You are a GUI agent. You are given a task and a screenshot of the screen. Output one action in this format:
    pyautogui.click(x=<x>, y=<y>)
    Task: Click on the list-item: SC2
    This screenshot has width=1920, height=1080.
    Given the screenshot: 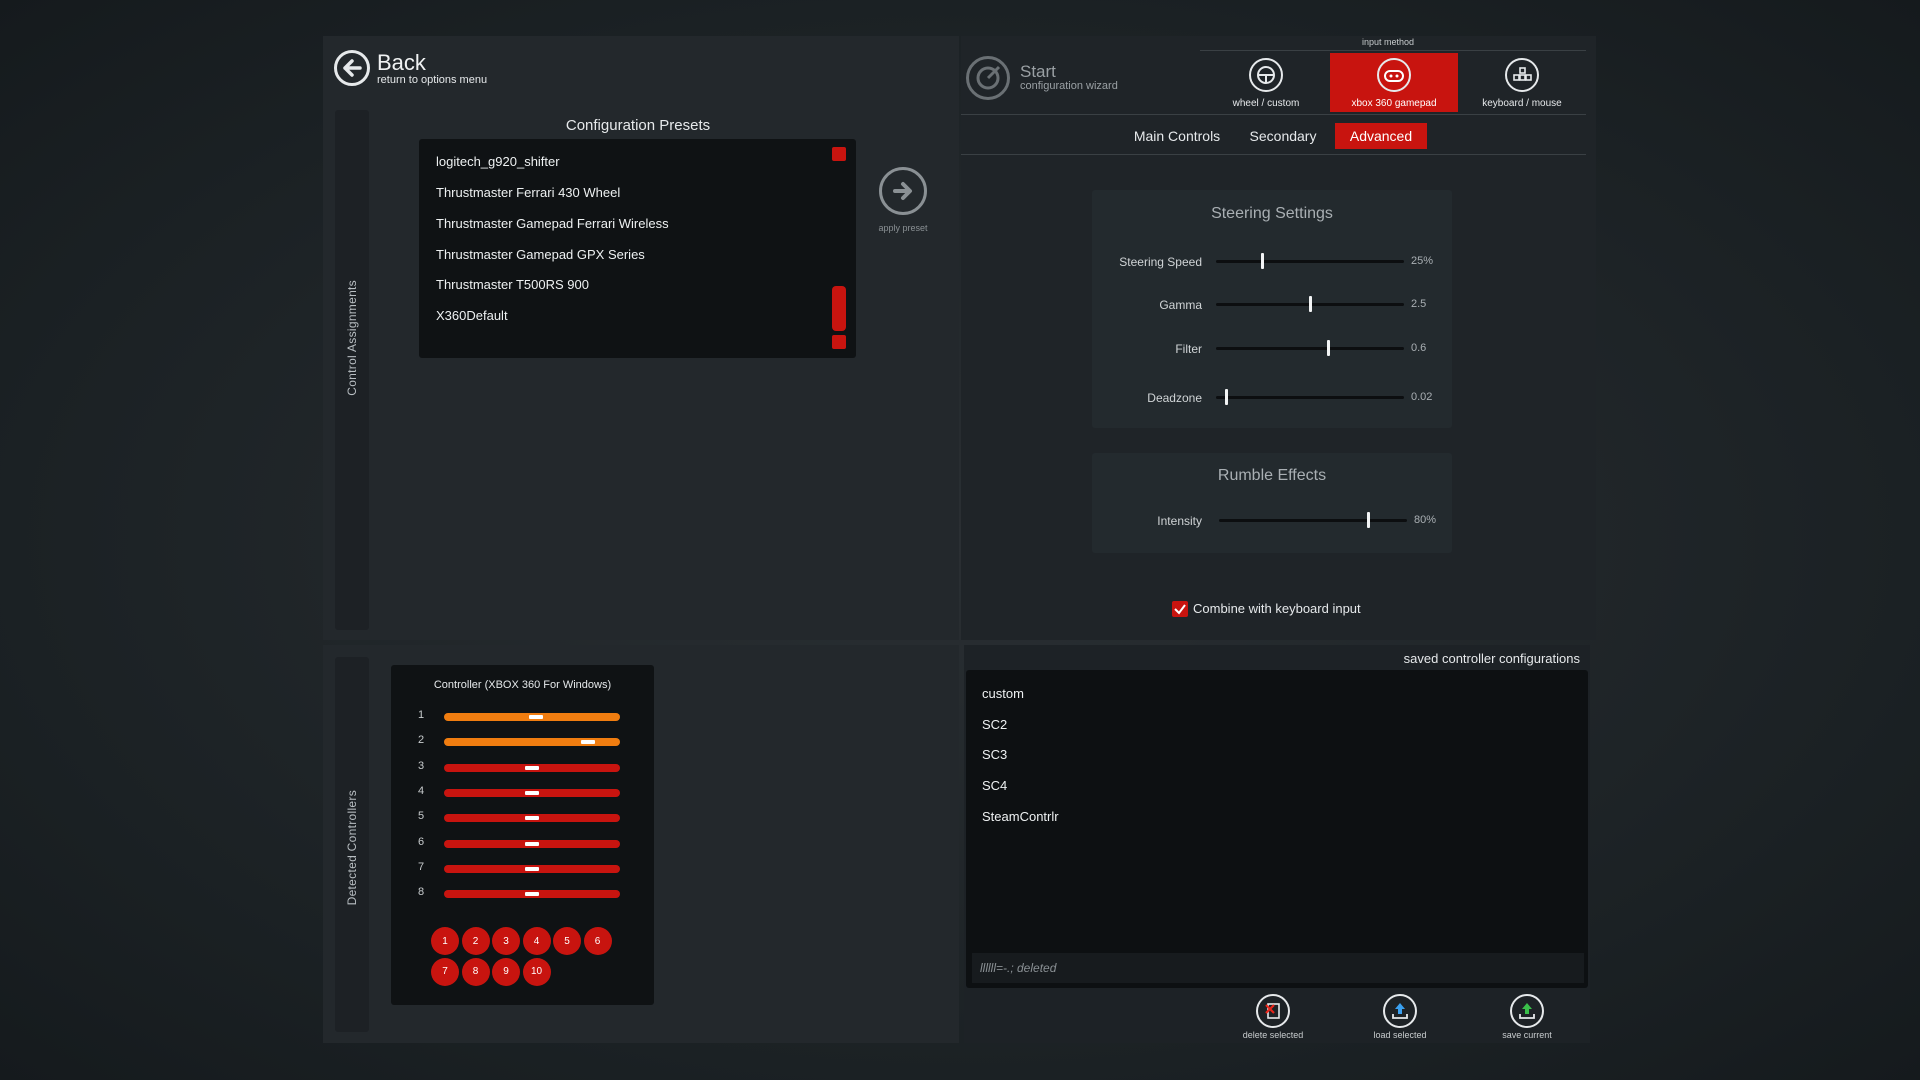 What is the action you would take?
    pyautogui.click(x=994, y=724)
    